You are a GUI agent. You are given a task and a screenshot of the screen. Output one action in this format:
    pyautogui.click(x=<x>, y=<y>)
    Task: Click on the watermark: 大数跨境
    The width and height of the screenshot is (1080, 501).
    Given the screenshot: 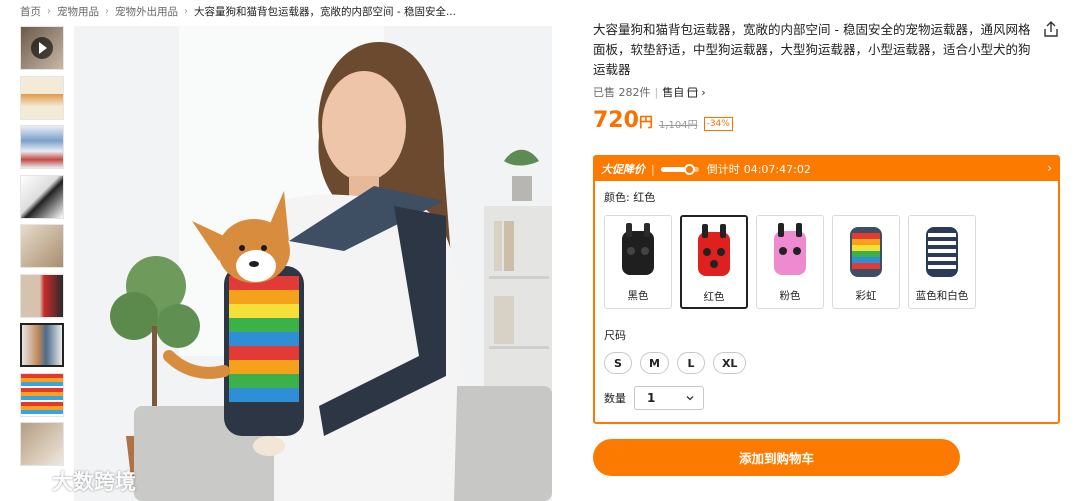 What is the action you would take?
    pyautogui.click(x=72, y=481)
    